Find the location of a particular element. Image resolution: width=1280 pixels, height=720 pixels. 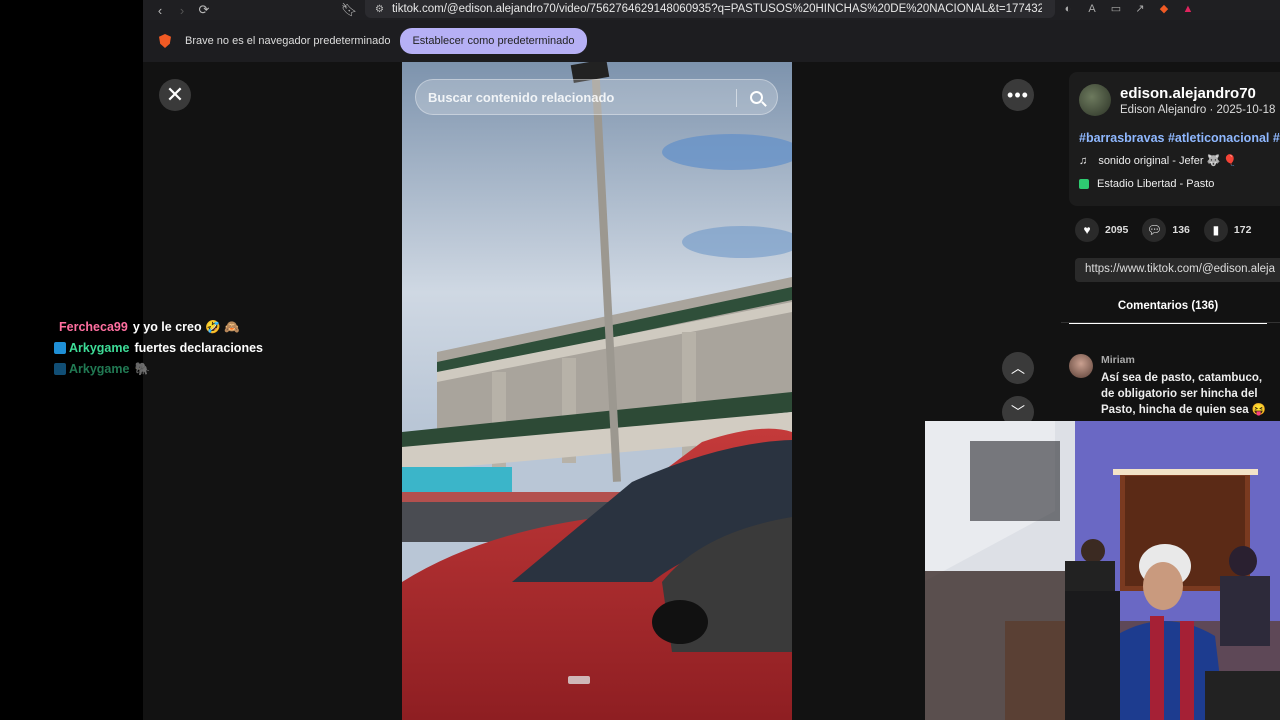

set-default-button: Establecer como predeterminado is located at coordinates (493, 41).